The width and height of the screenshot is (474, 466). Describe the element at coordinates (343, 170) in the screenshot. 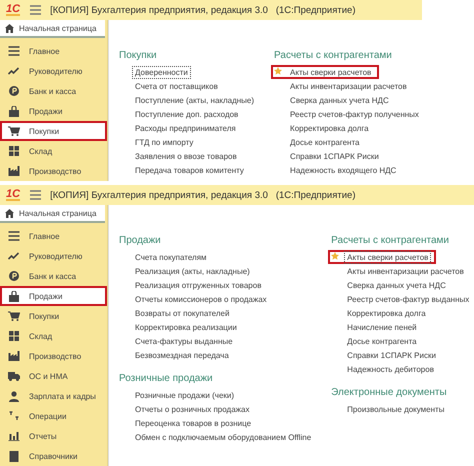

I see `nav-link: Надежность входящего НДС` at that location.